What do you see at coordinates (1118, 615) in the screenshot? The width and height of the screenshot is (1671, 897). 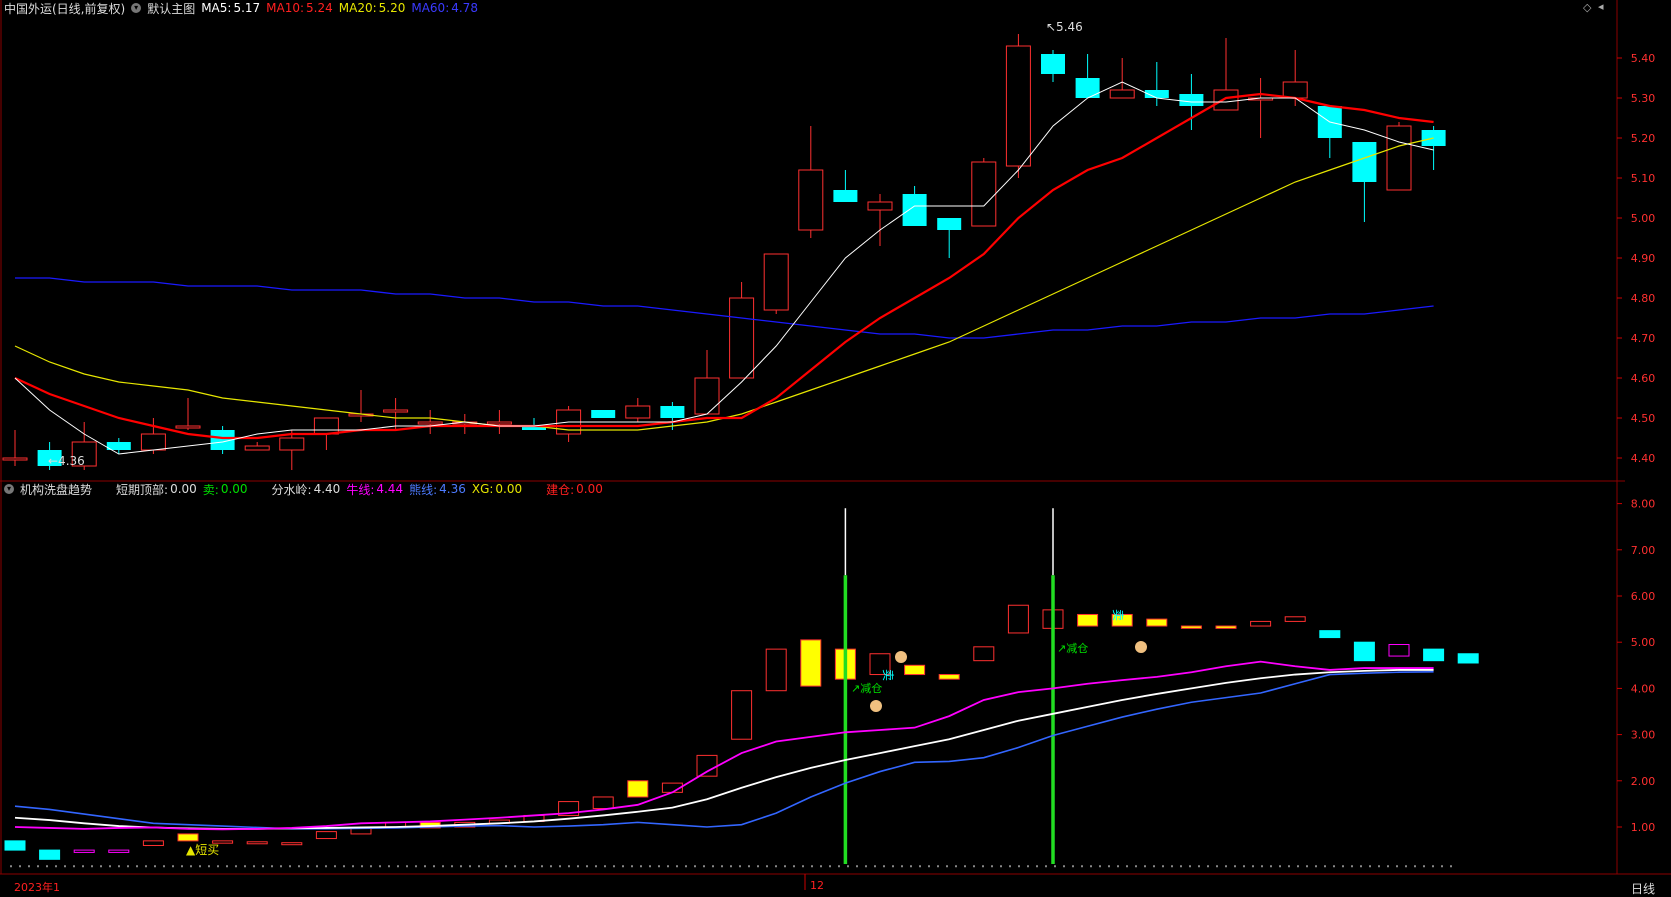 I see `sell-label-2: 卖` at bounding box center [1118, 615].